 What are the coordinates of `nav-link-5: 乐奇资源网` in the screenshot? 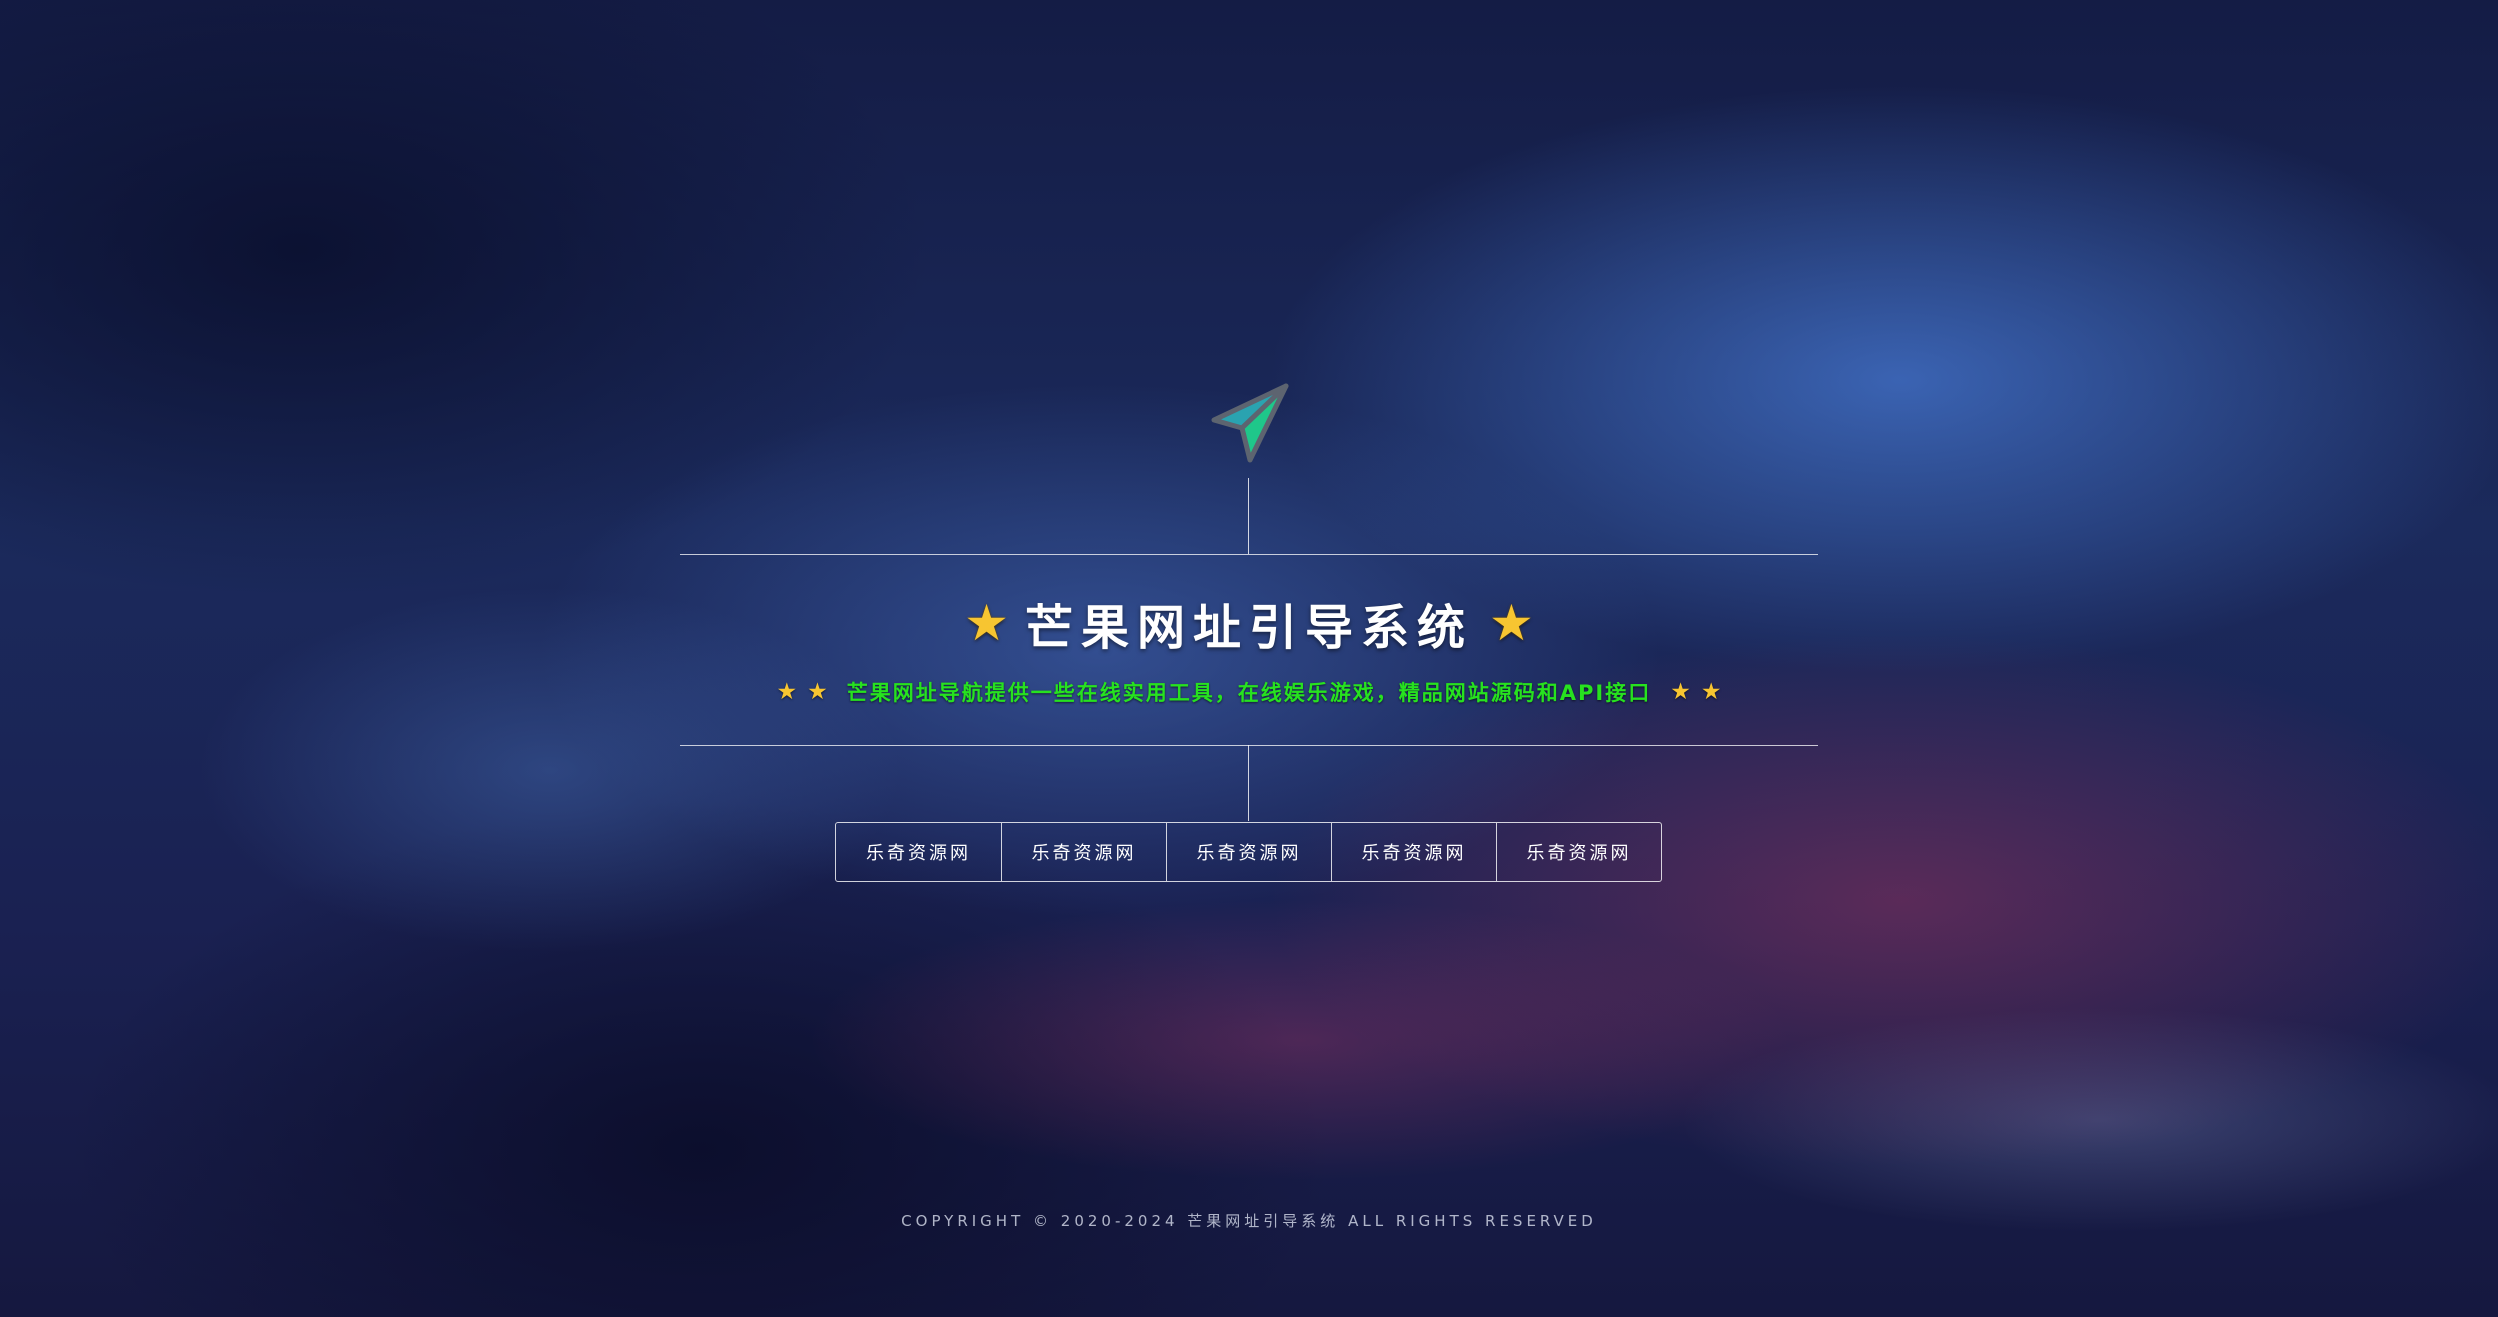 It's located at (1578, 852).